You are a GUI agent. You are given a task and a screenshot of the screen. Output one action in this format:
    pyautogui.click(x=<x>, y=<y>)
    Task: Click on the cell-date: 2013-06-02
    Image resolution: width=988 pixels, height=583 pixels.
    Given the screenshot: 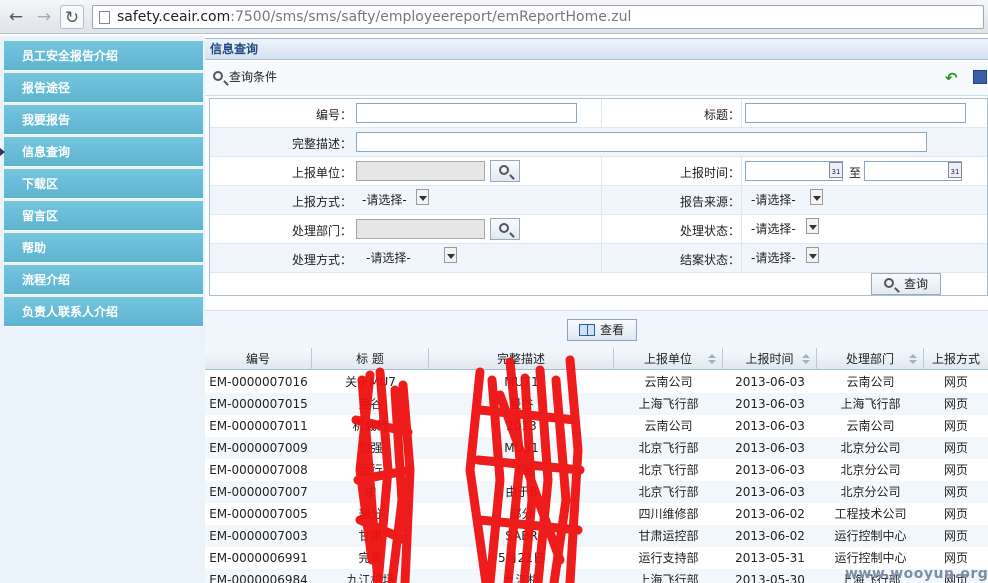 What is the action you would take?
    pyautogui.click(x=770, y=514)
    